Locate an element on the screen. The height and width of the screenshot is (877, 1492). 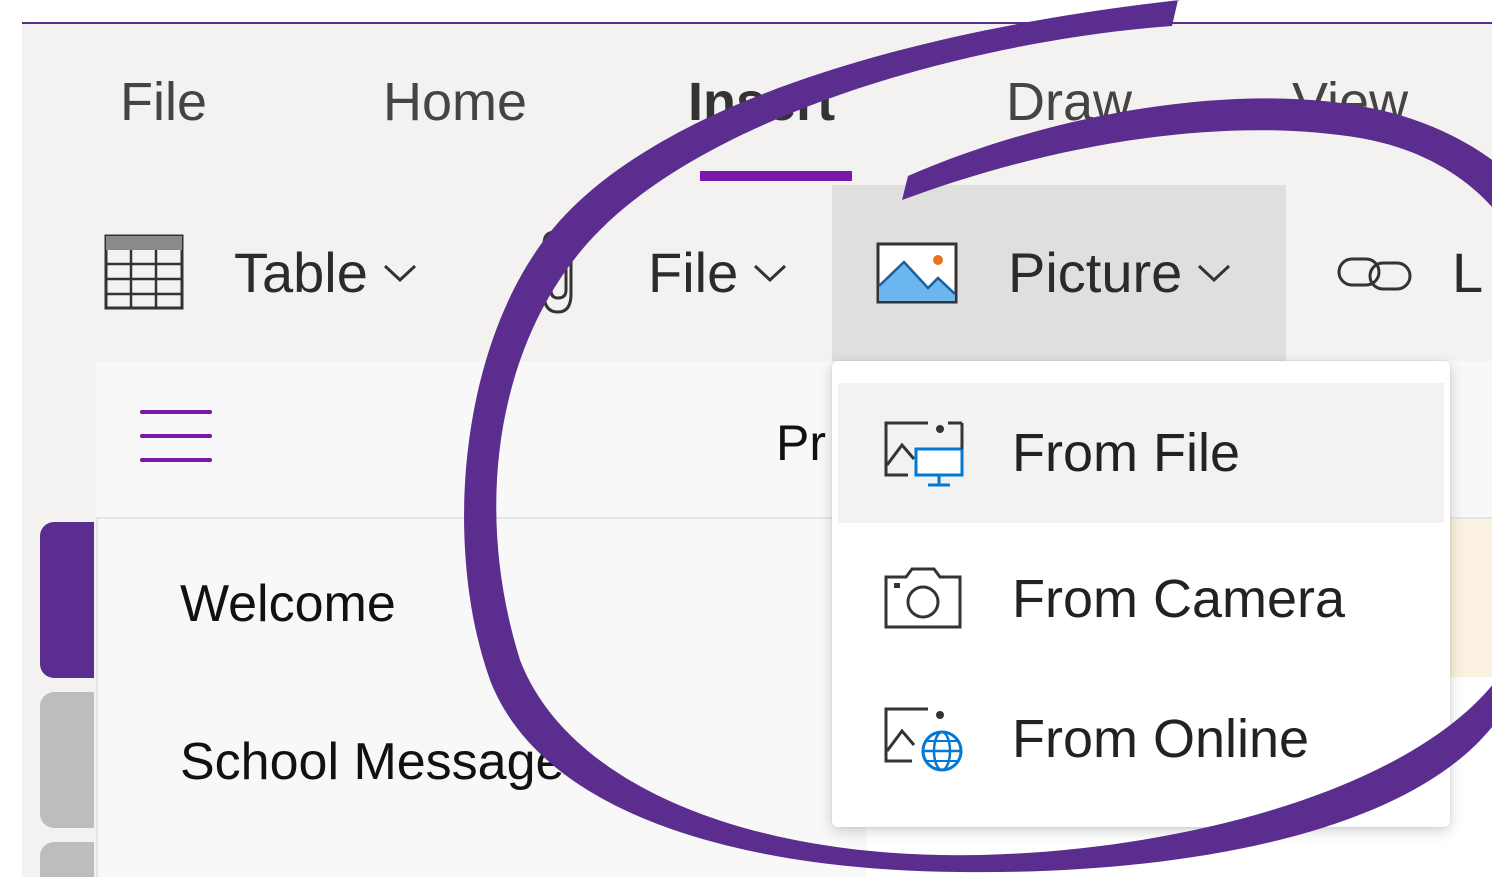
picture-online-globe-icon is located at coordinates (923, 739).